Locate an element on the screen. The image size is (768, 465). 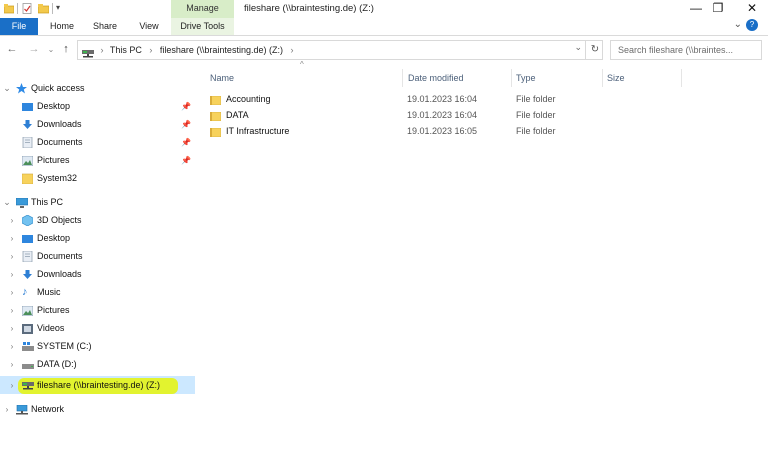
tree-item-system32: System32 is located at coordinates (97, 178).